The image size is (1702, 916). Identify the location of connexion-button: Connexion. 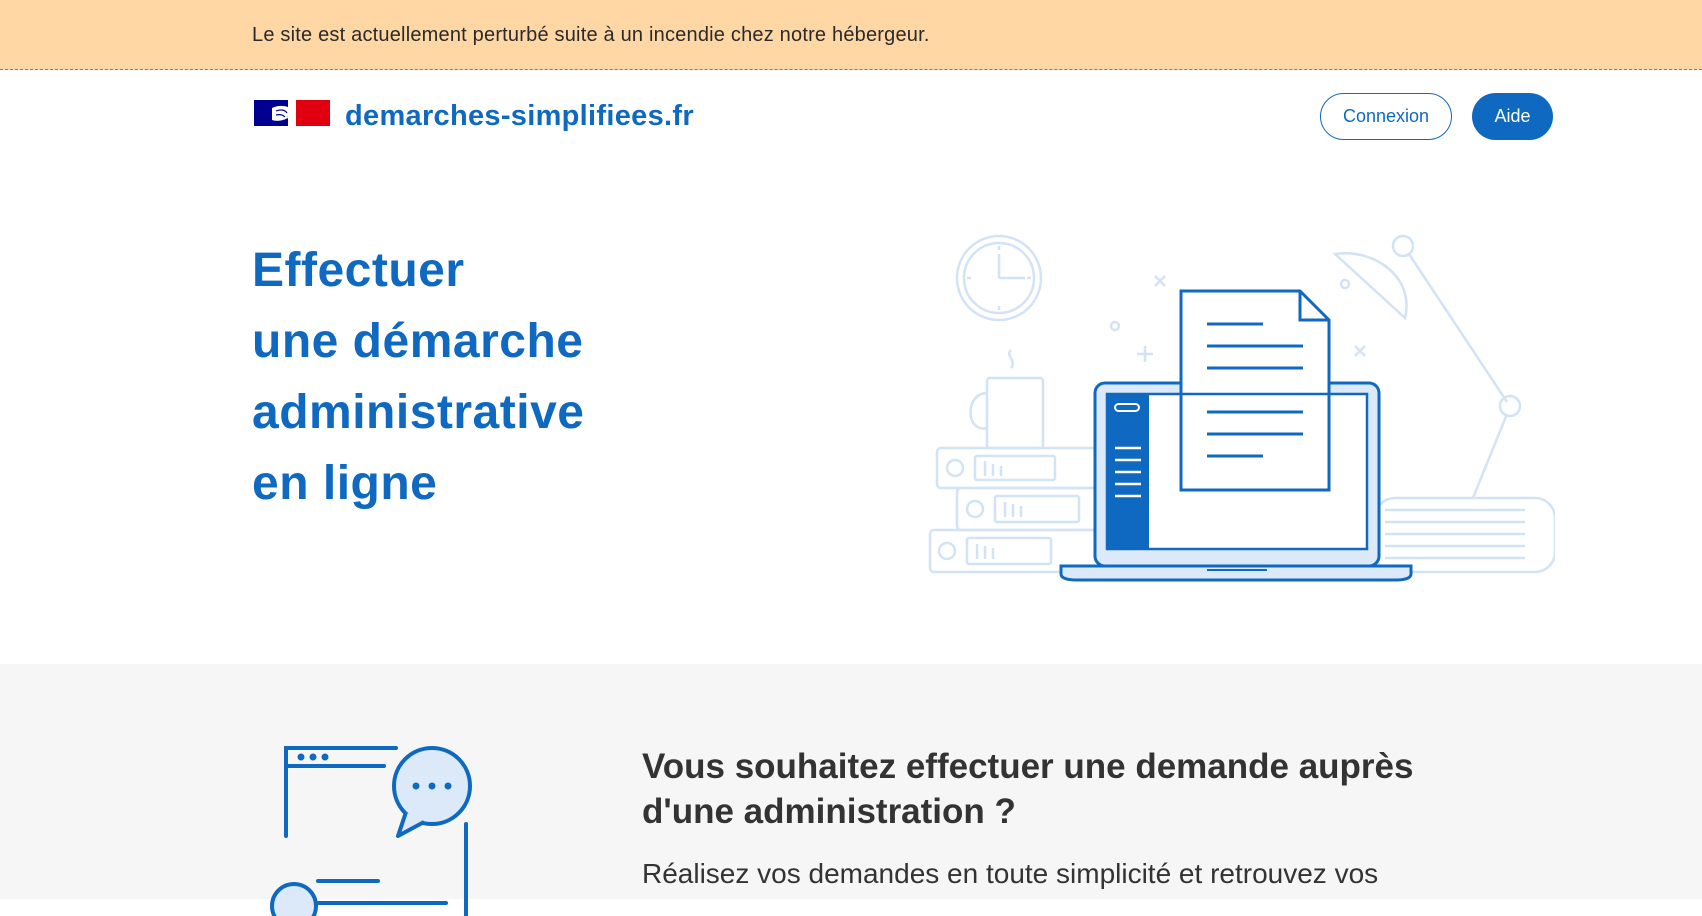
(1386, 116).